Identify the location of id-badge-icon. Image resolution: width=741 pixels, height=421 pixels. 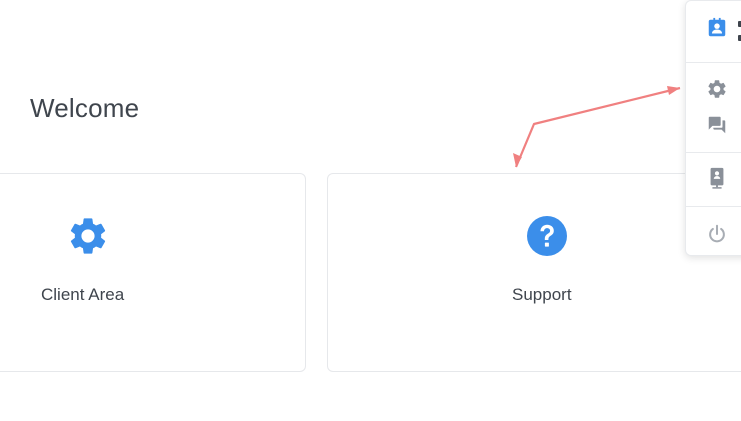
(717, 178).